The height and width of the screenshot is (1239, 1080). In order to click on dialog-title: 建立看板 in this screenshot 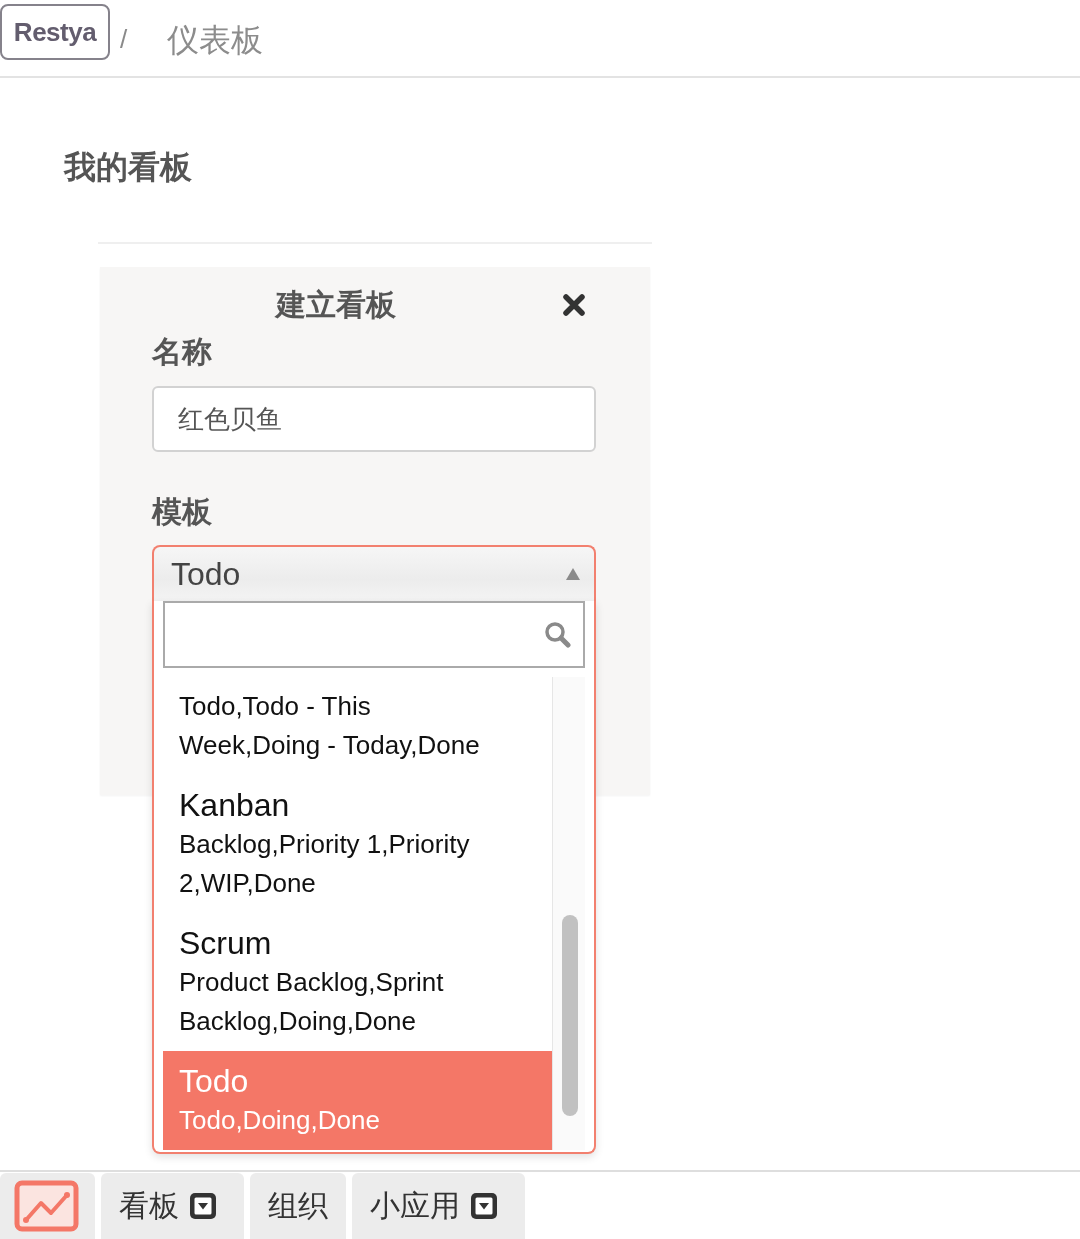, I will do `click(335, 305)`.